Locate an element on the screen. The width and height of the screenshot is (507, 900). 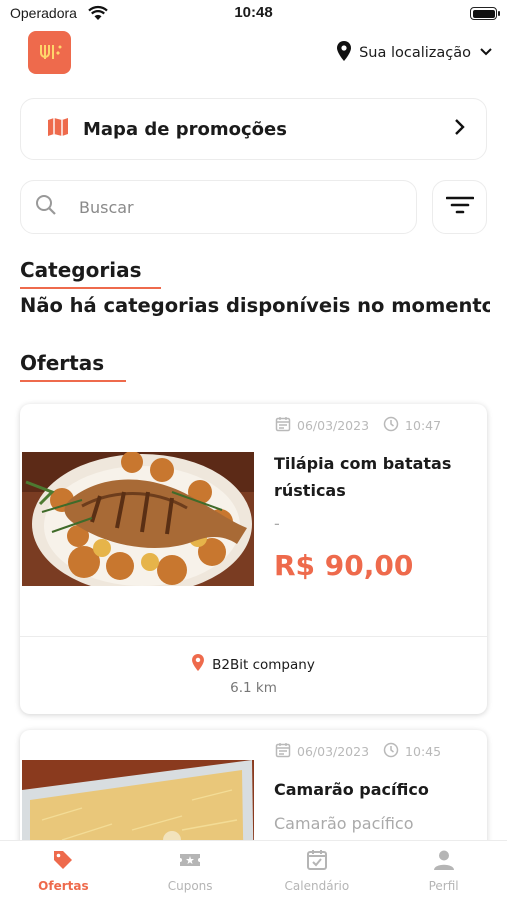
calendar-check-icon is located at coordinates (317, 861).